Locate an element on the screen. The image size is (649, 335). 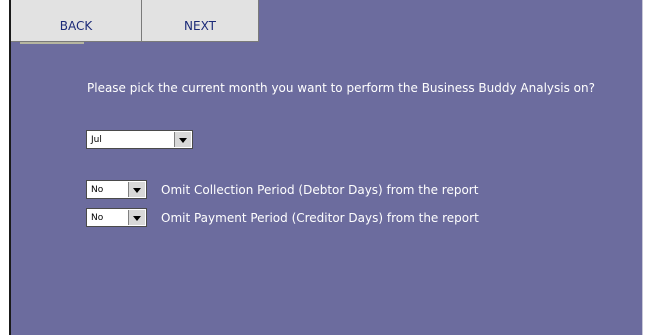
tab-accent-line is located at coordinates (52, 43).